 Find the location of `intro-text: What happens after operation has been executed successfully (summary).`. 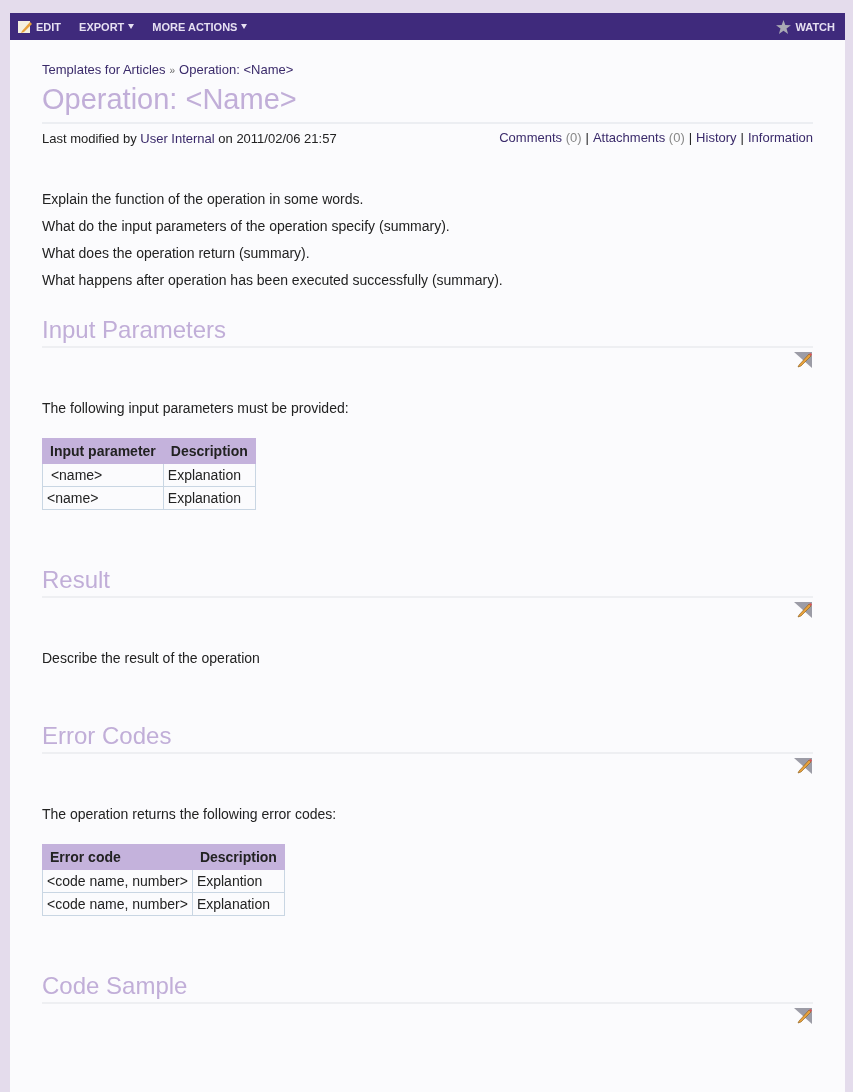

intro-text: What happens after operation has been executed successfully (summary). is located at coordinates (273, 280).